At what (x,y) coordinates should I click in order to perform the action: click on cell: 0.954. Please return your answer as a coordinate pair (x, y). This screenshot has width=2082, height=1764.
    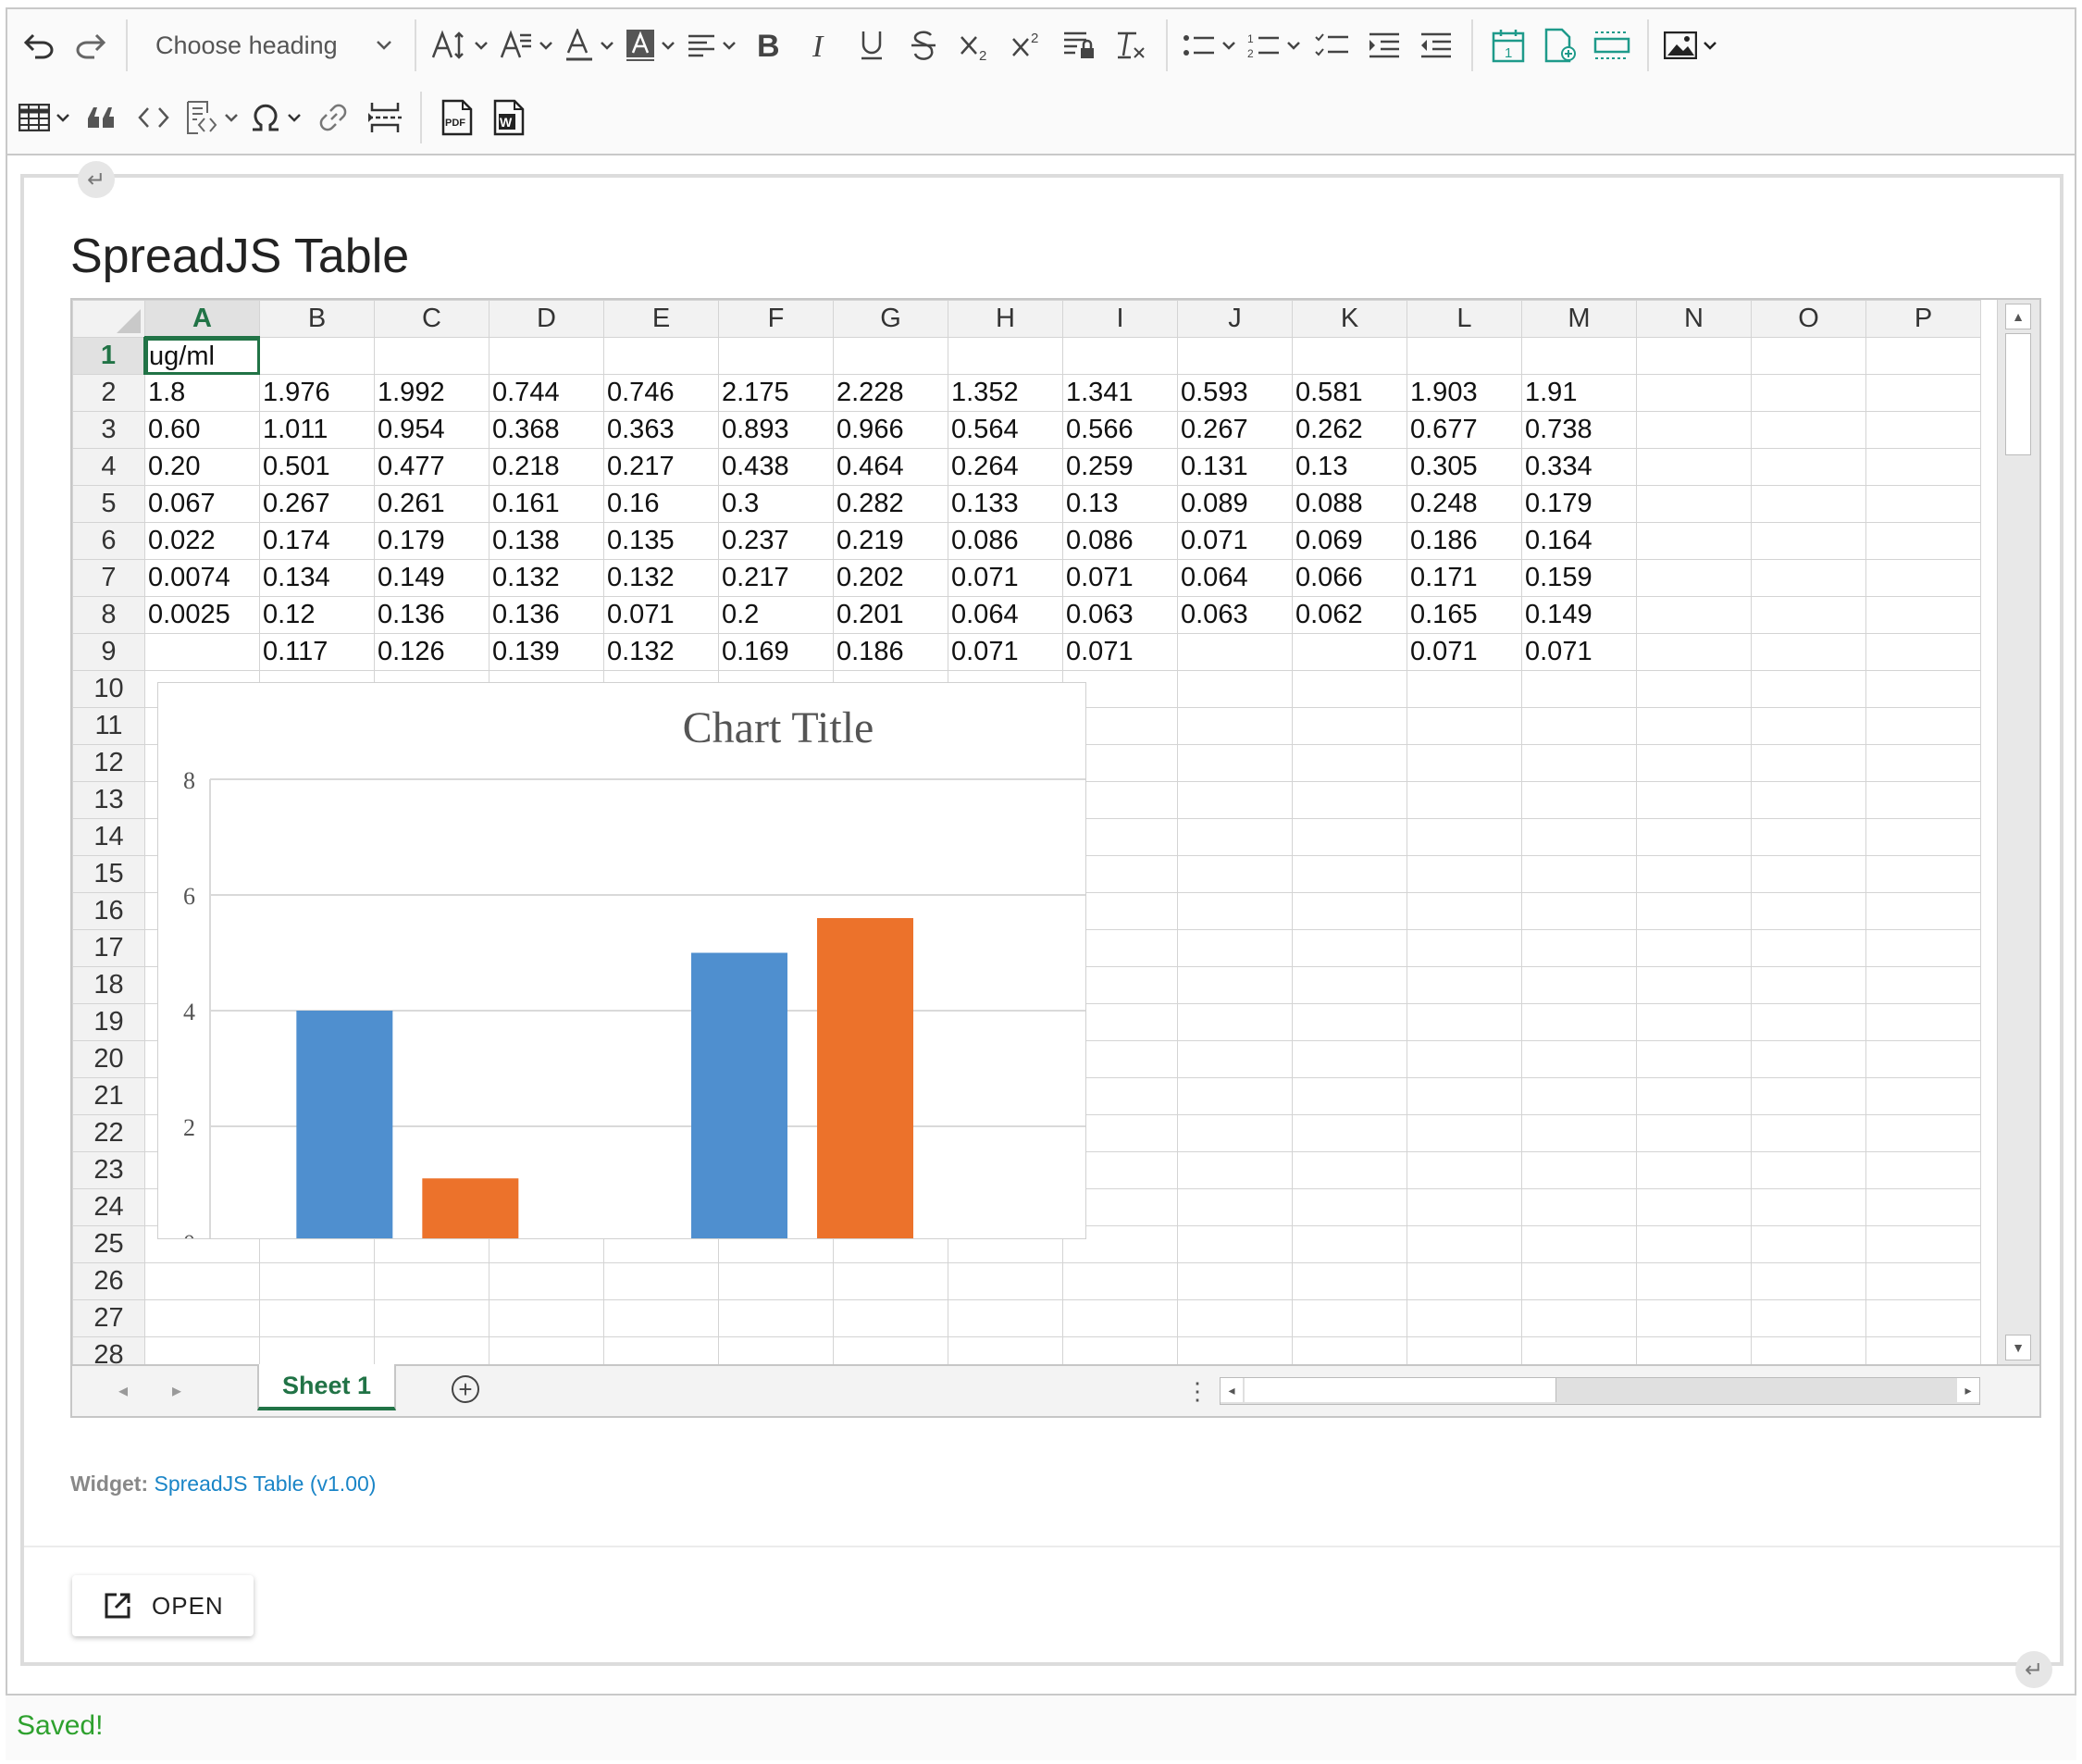
    Looking at the image, I should click on (432, 430).